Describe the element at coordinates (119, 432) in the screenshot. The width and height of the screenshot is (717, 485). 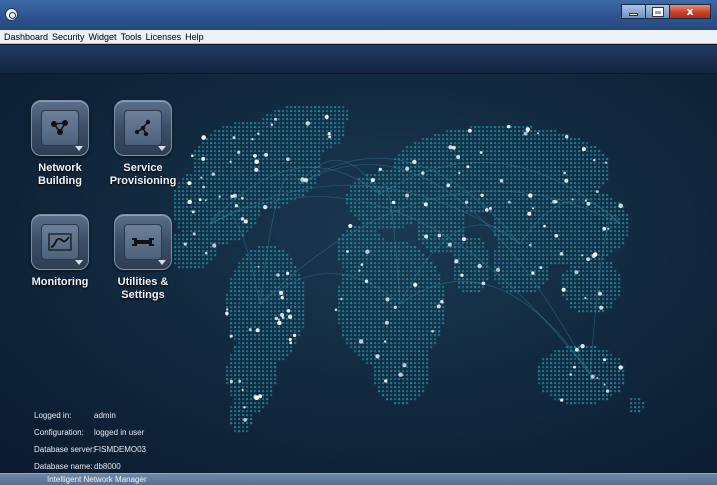
I see `configuration-value: logged in user` at that location.